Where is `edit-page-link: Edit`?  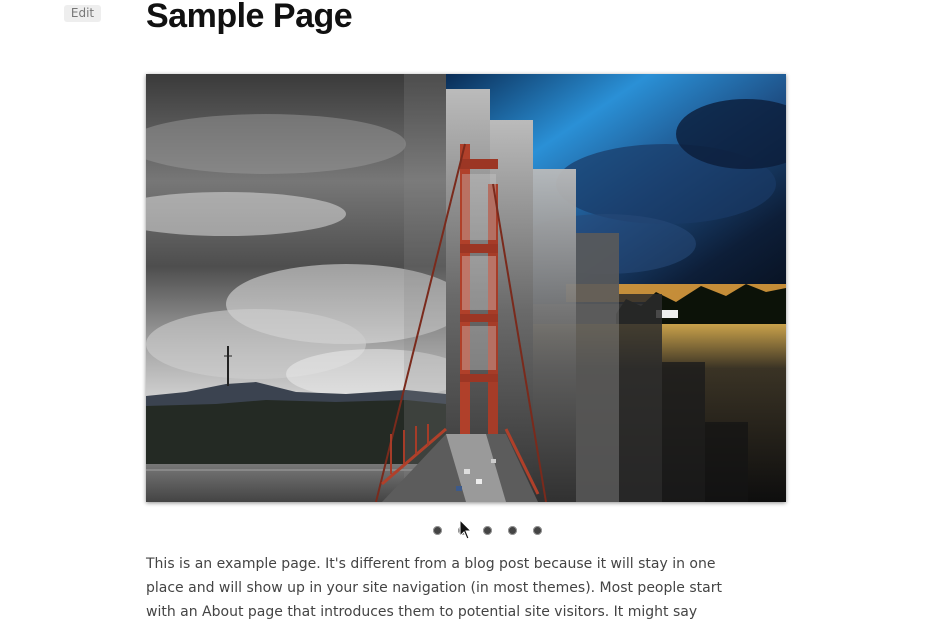
edit-page-link: Edit is located at coordinates (82, 13).